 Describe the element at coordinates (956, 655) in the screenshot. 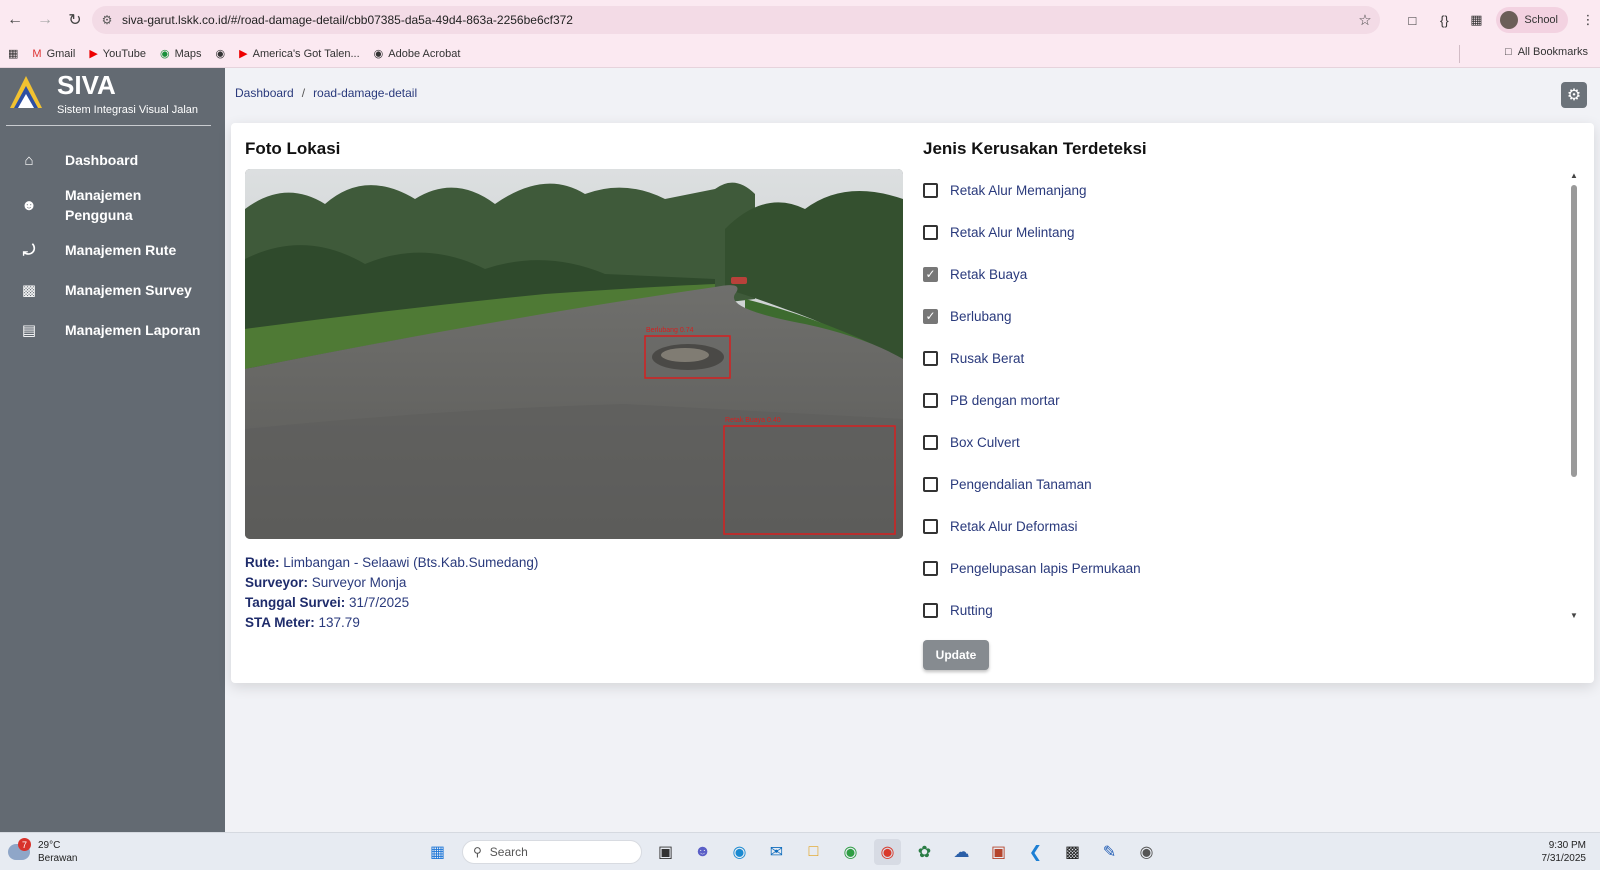

I see `update-button: Update` at that location.